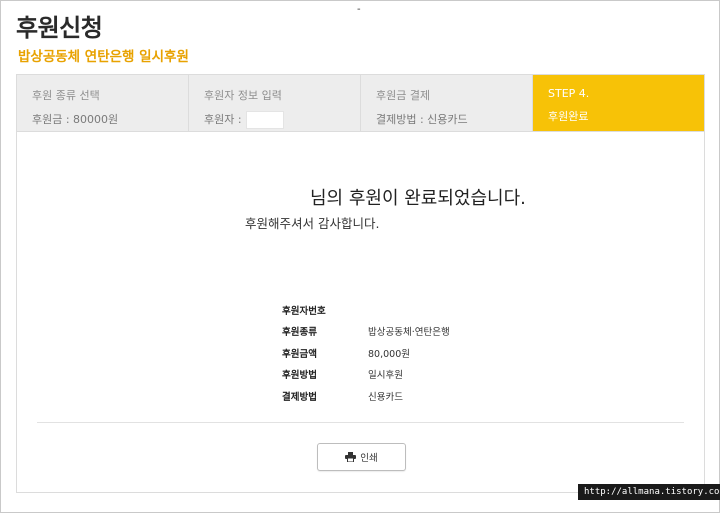 This screenshot has width=720, height=513. I want to click on watermark: http://allmana.tistory.com, so click(649, 492).